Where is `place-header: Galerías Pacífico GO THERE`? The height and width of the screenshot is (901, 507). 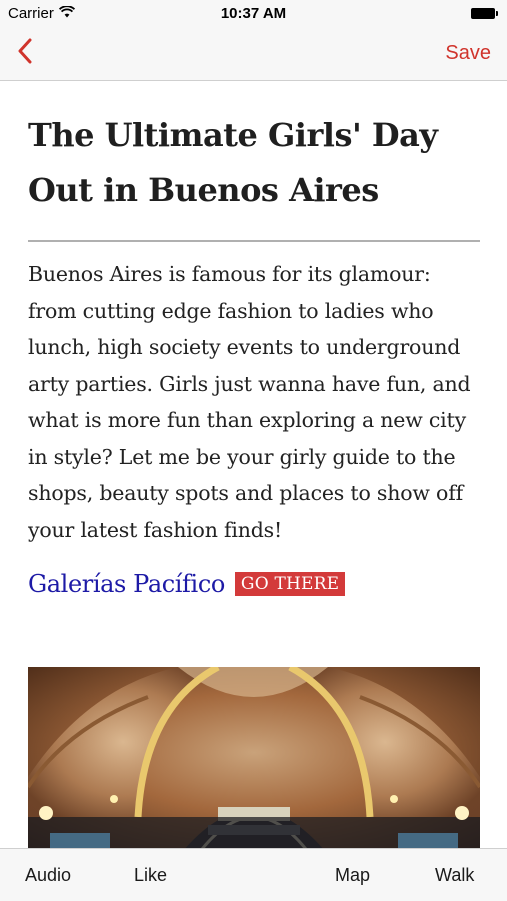 place-header: Galerías Pacífico GO THERE is located at coordinates (254, 584).